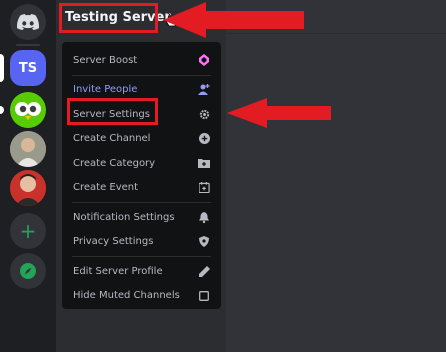 This screenshot has height=352, width=446. I want to click on server-rail: TS +, so click(28, 176).